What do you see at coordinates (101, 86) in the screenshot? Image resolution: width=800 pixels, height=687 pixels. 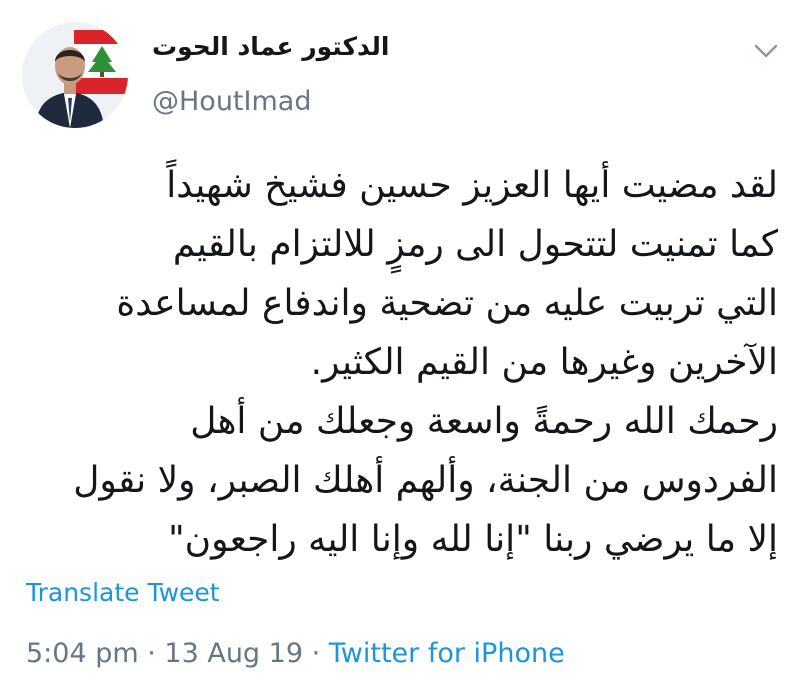 I see `flag-stripe-bottom` at bounding box center [101, 86].